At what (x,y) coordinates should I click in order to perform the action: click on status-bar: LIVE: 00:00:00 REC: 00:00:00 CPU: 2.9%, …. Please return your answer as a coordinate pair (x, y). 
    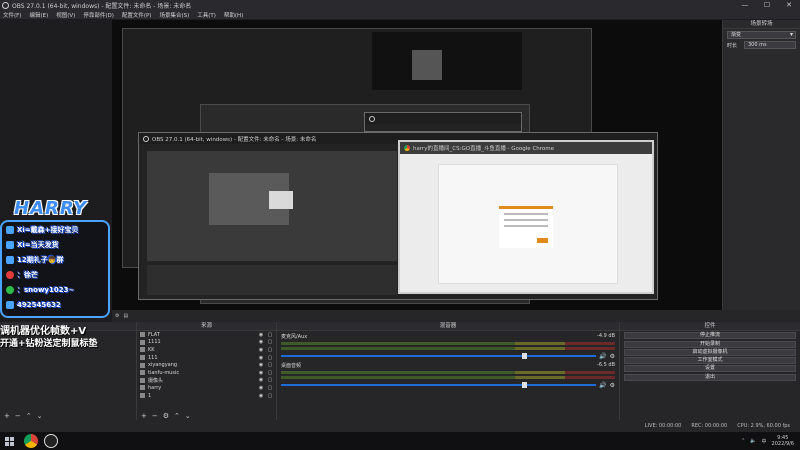
    Looking at the image, I should click on (400, 426).